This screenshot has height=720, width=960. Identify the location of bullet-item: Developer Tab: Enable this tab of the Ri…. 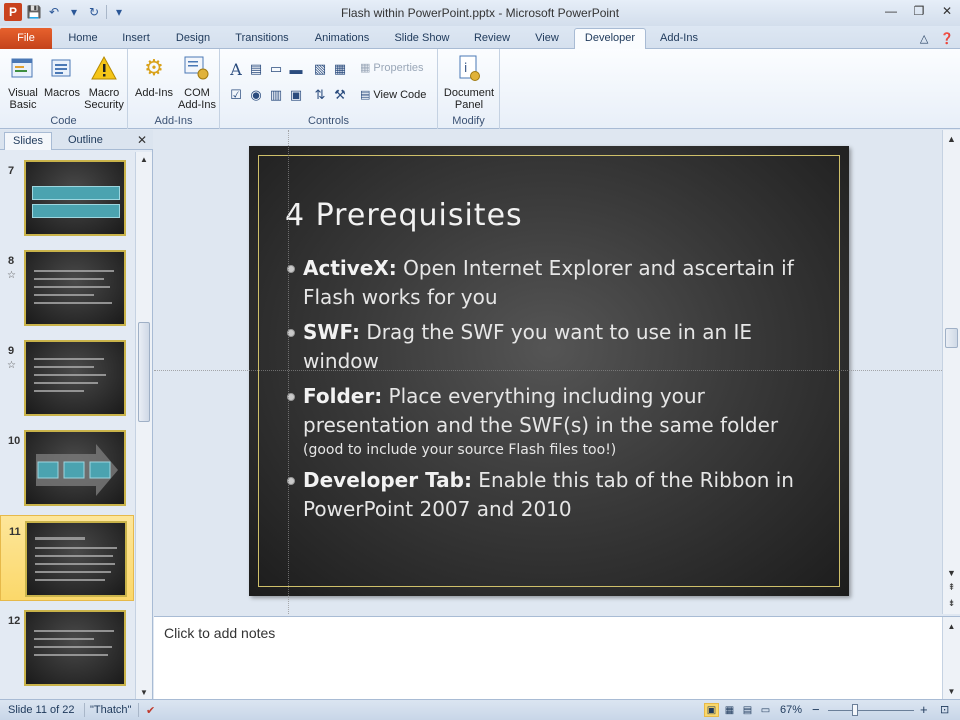
(550, 495).